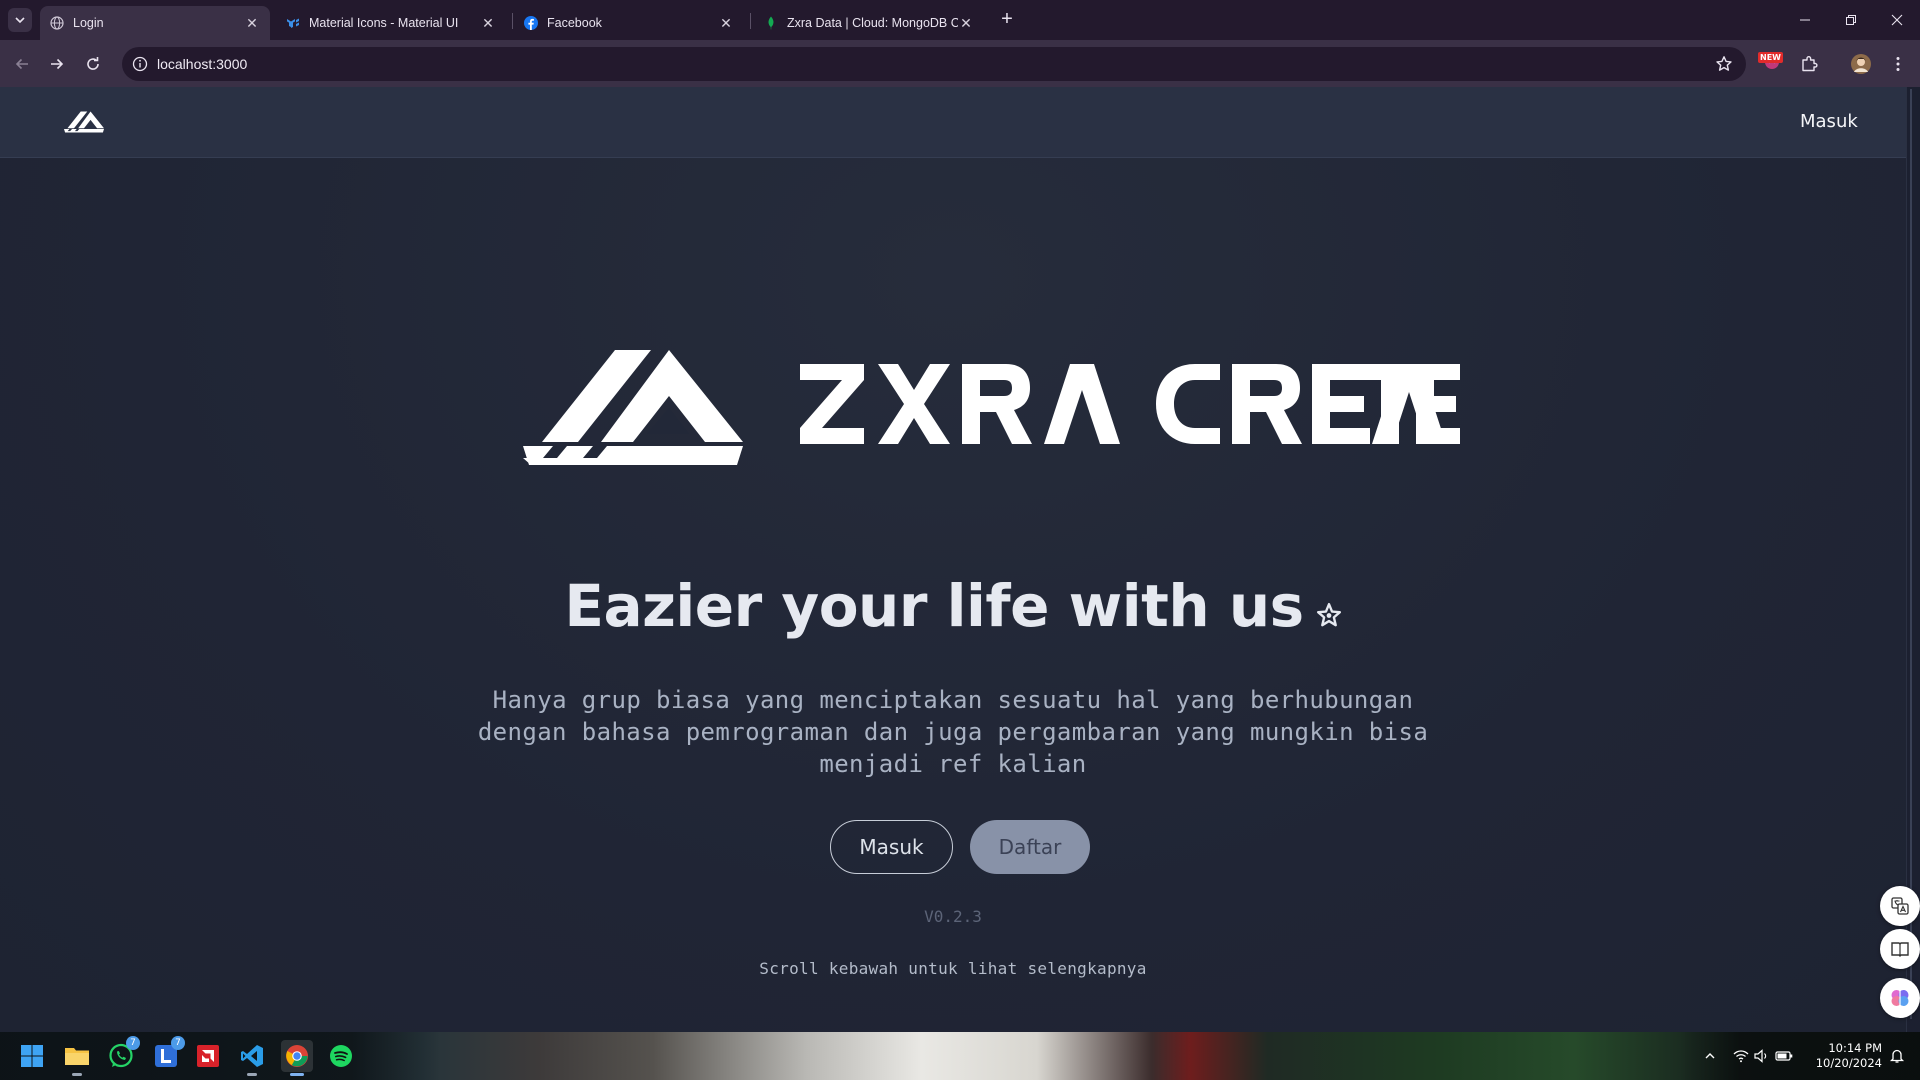 This screenshot has height=1080, width=1920. I want to click on more-vertical-icon, so click(1898, 64).